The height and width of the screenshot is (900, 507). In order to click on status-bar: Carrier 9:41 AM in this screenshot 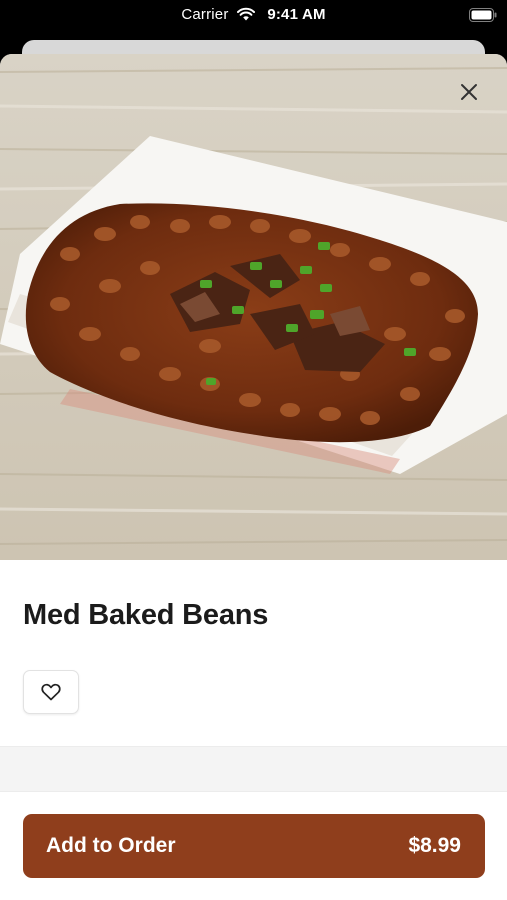, I will do `click(253, 16)`.